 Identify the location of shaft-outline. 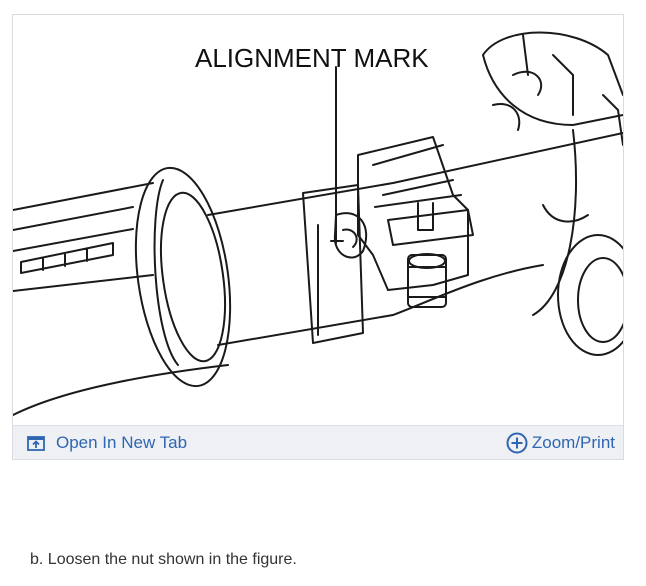
(83, 237).